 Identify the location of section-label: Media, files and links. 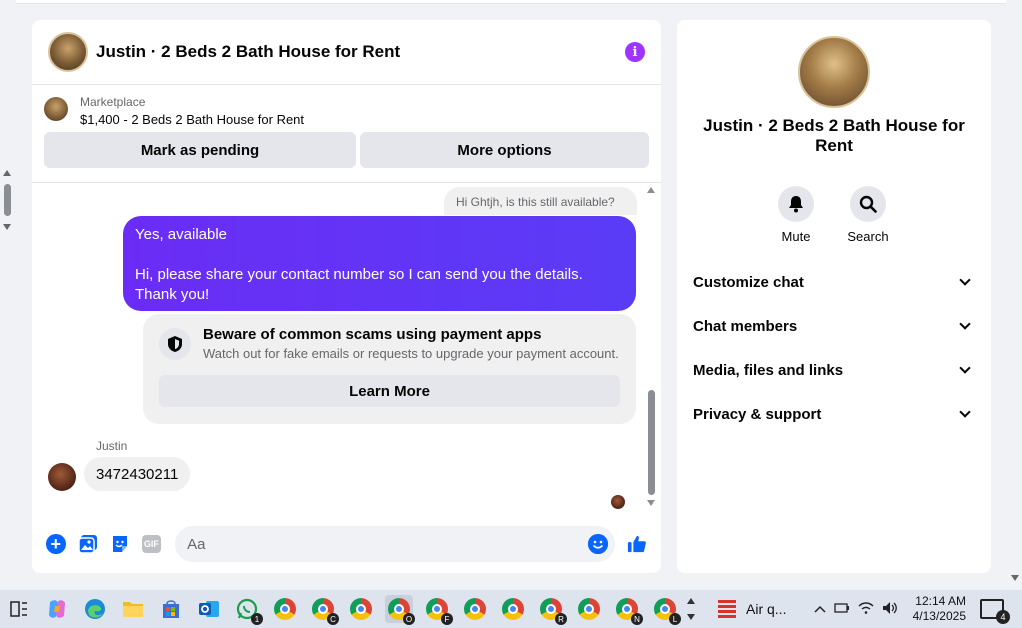
(768, 370).